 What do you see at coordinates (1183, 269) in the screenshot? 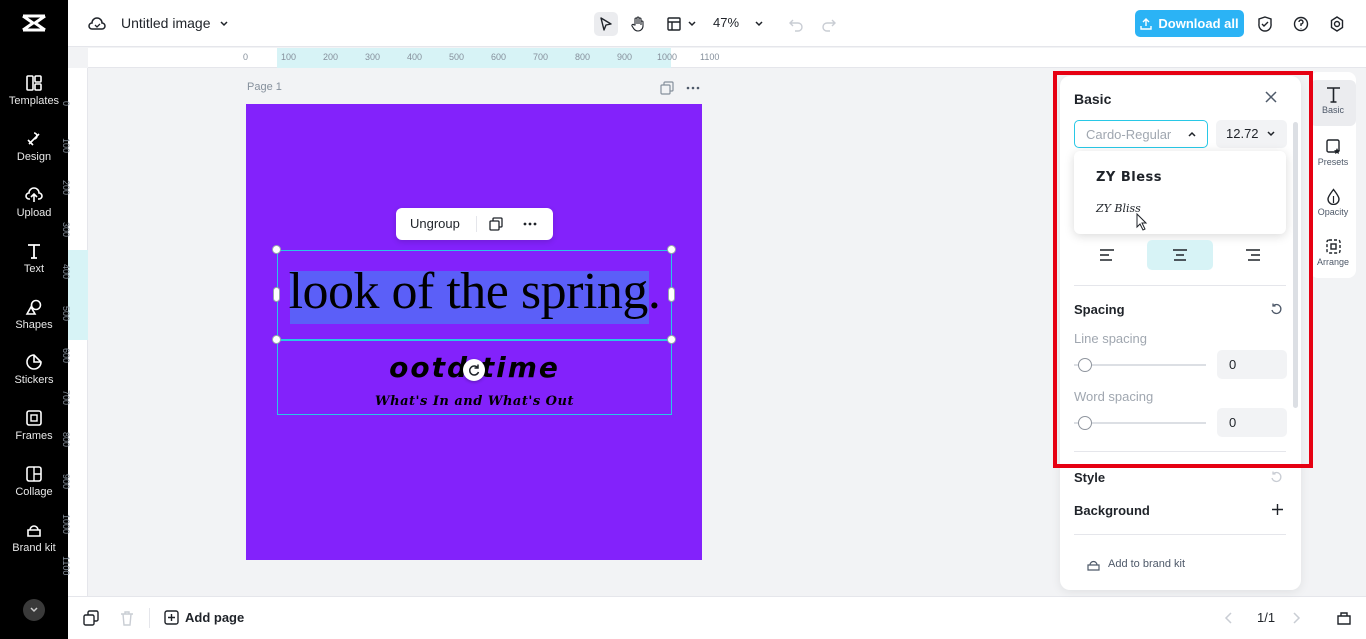
I see `highlight-annotation-box` at bounding box center [1183, 269].